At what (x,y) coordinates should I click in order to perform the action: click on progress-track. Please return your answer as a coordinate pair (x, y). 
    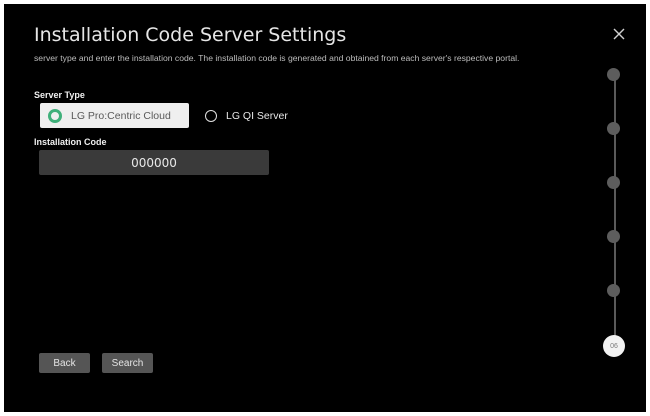
    Looking at the image, I should click on (615, 209).